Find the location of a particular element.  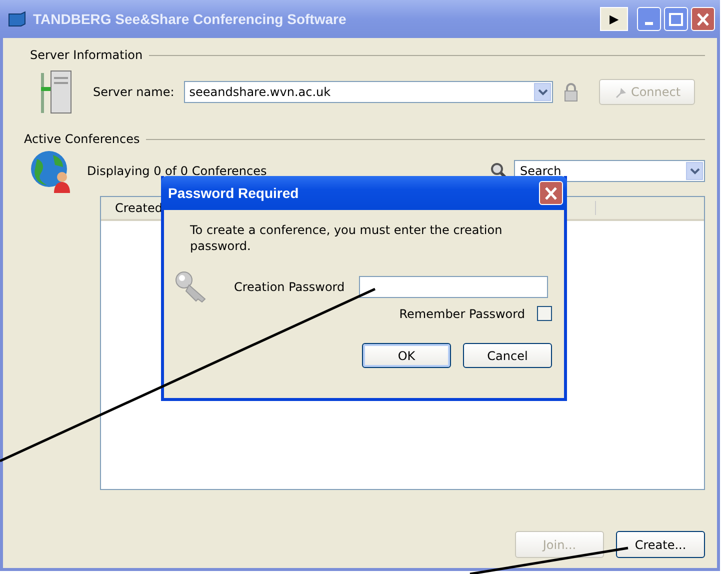

remember-label: Remember Password is located at coordinates (462, 313).